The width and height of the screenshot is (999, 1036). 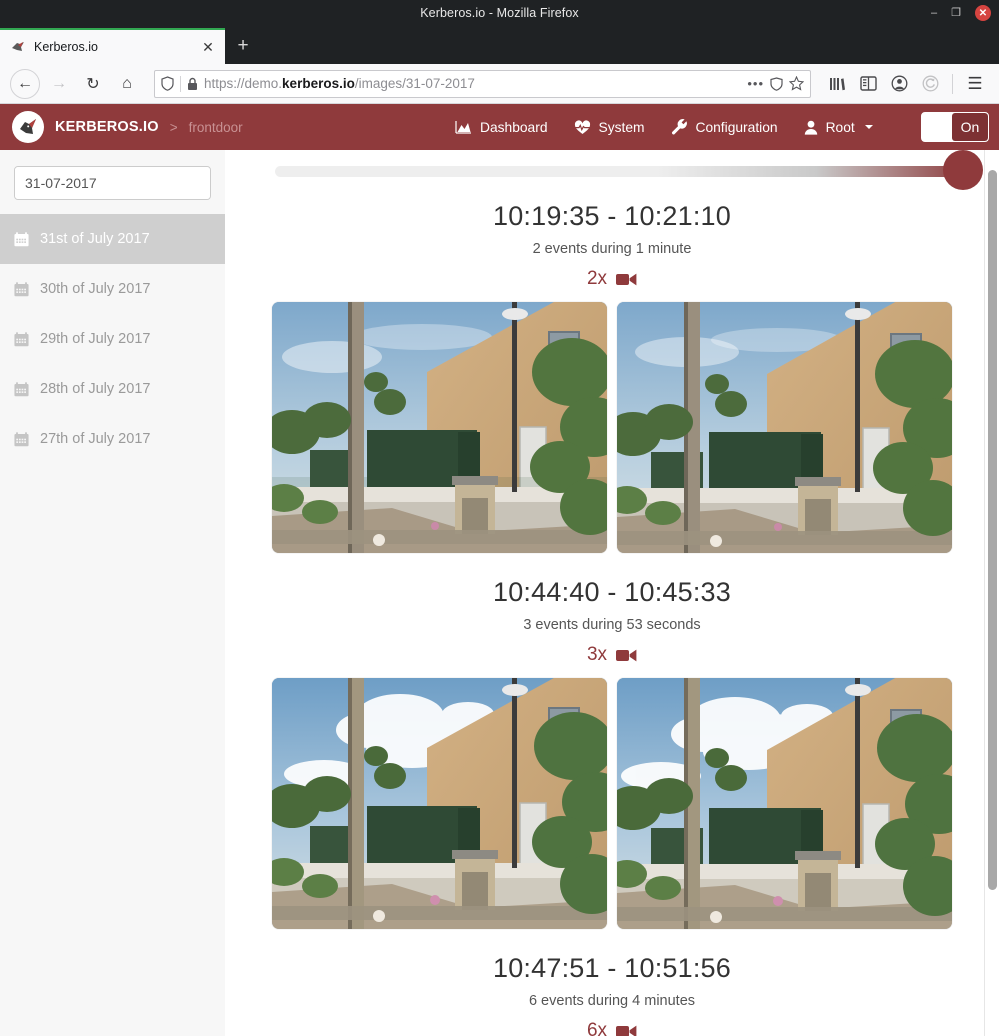 I want to click on event-count: 6x, so click(x=612, y=1028).